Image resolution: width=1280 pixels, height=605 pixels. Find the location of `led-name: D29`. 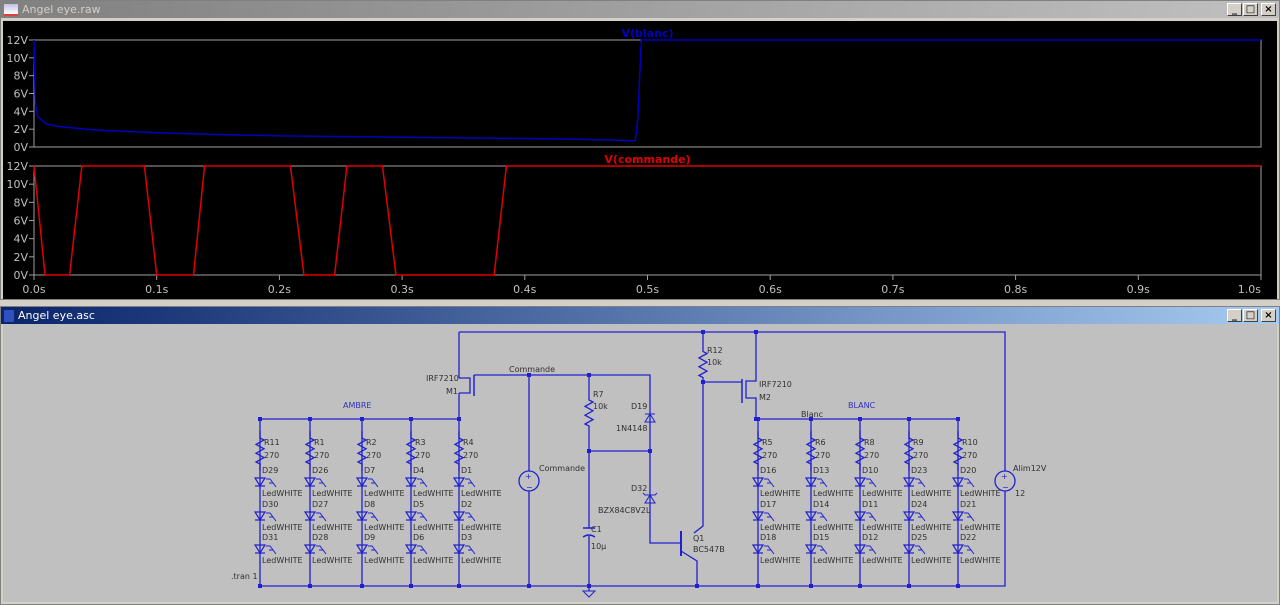

led-name: D29 is located at coordinates (270, 470).